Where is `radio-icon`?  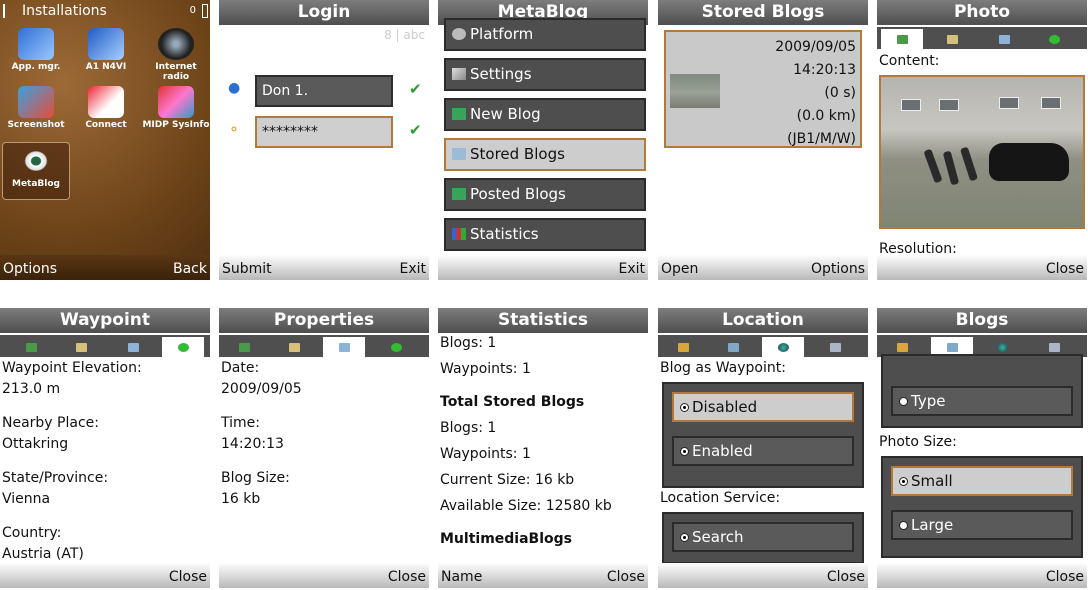 radio-icon is located at coordinates (903, 401).